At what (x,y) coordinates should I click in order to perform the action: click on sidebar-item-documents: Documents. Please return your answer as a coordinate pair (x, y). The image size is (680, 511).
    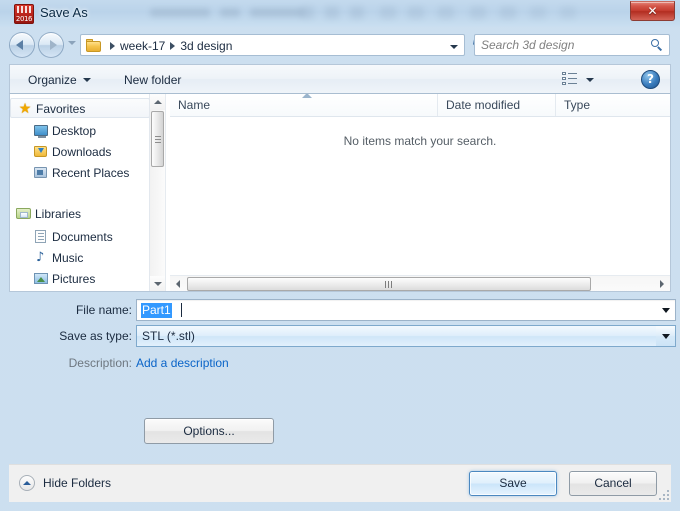
    Looking at the image, I should click on (80, 237).